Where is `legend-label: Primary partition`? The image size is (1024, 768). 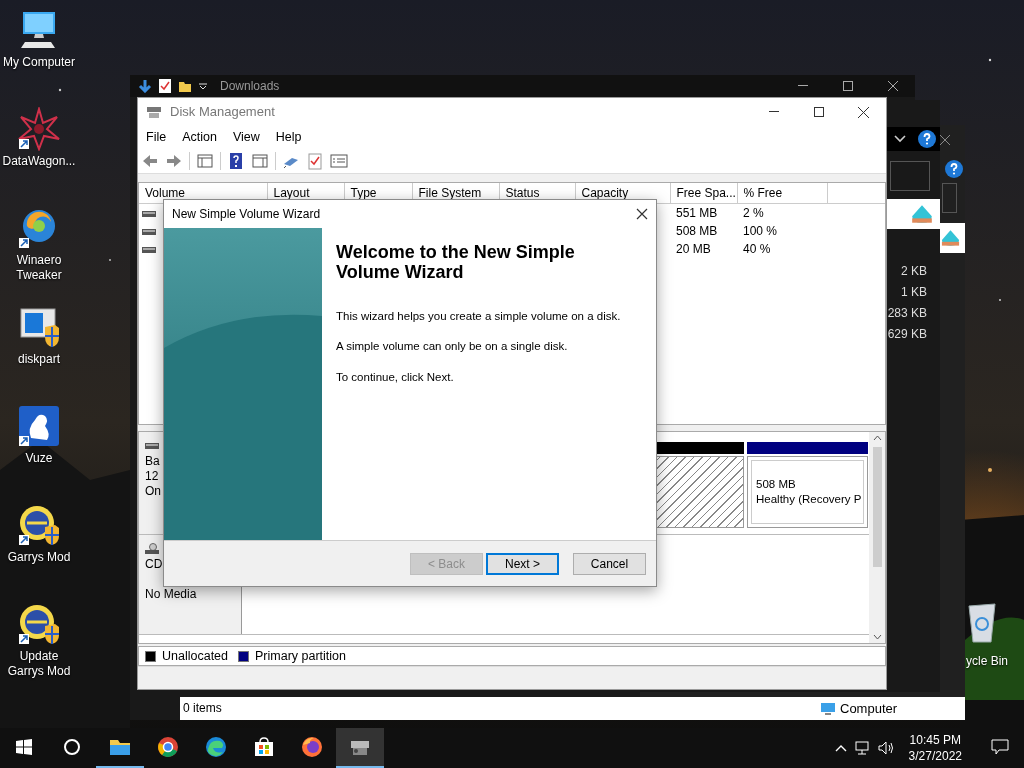
legend-label: Primary partition is located at coordinates (300, 656).